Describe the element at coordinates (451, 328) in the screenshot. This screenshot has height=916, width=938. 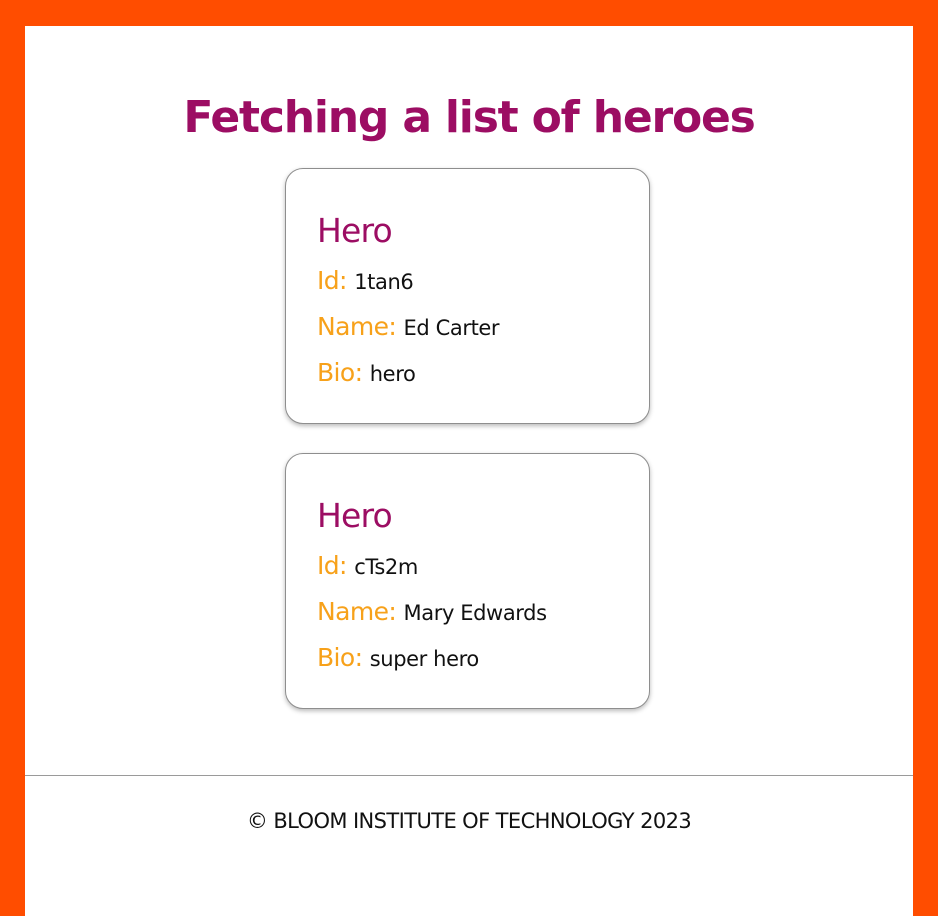
I see `hero-name-value: Ed Carter` at that location.